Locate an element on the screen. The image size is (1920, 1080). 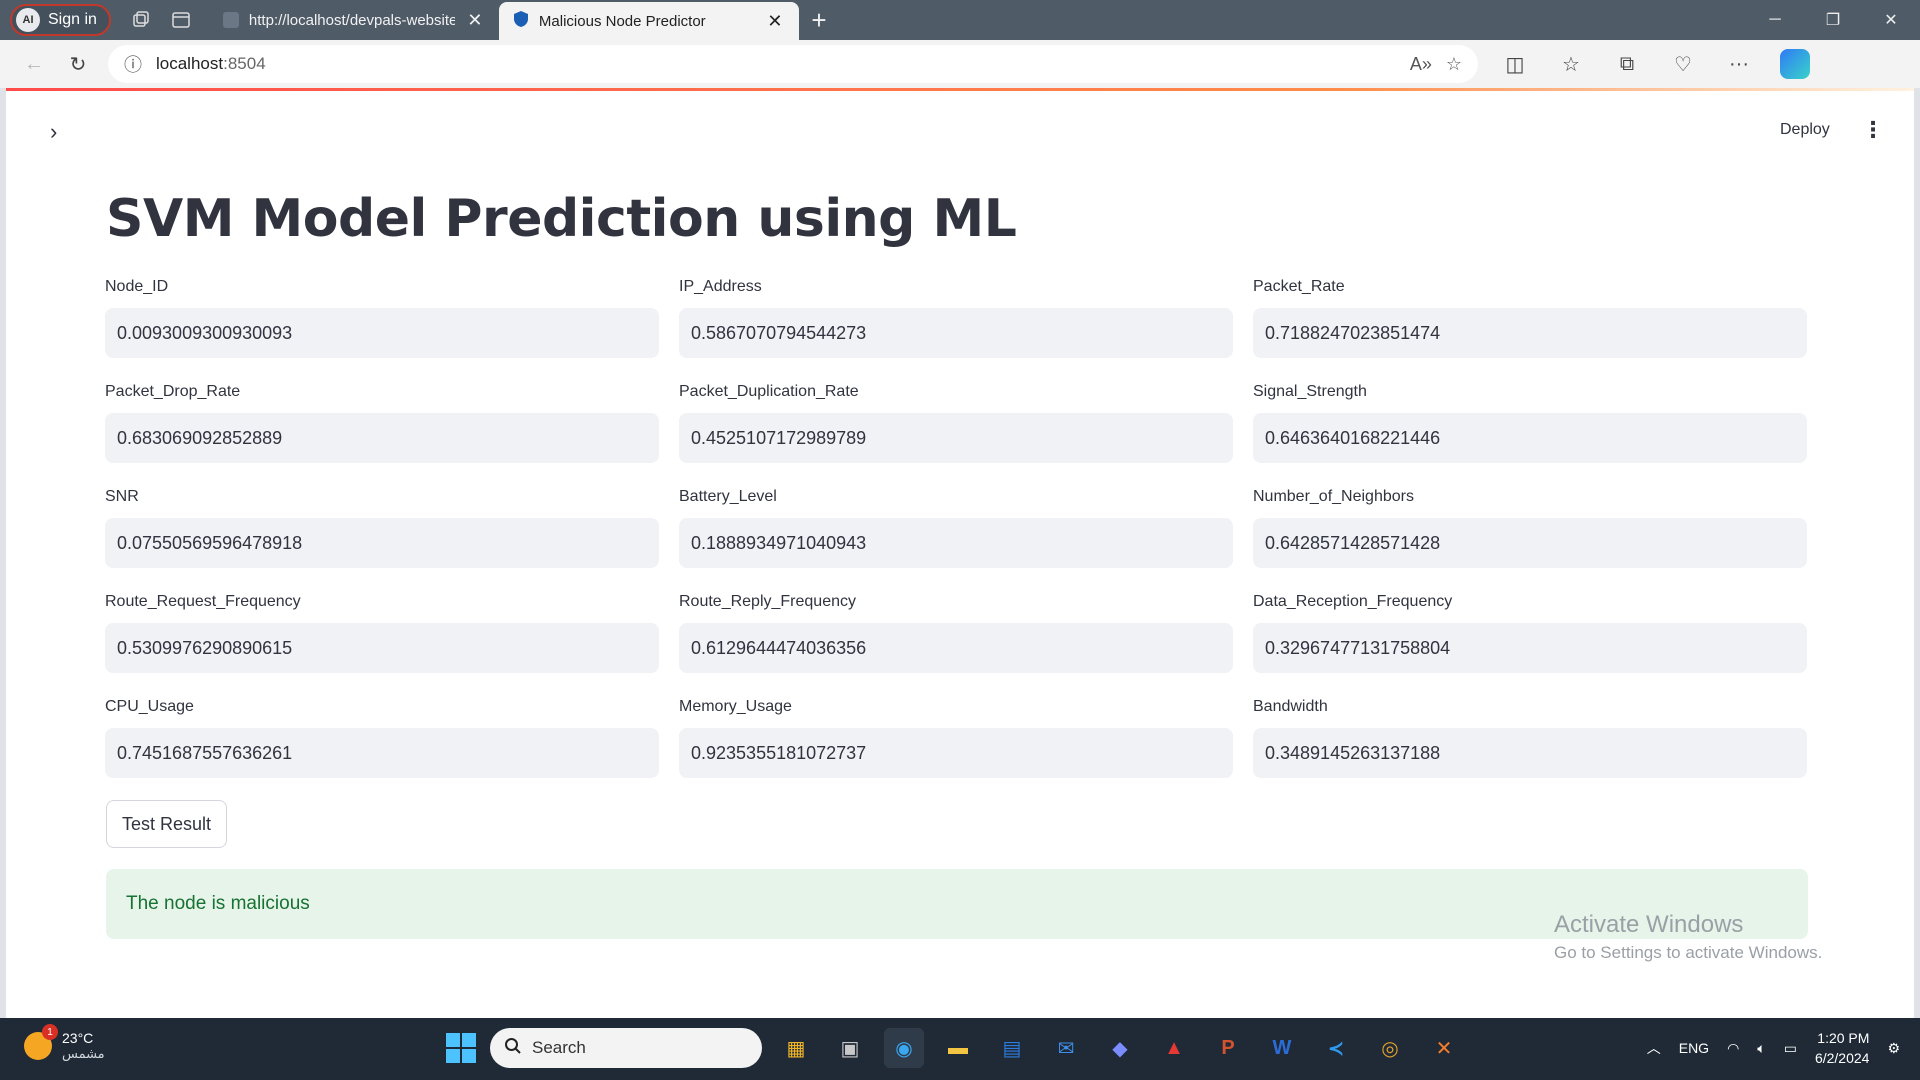
number-input: 0.5867070794544273 is located at coordinates (956, 333).